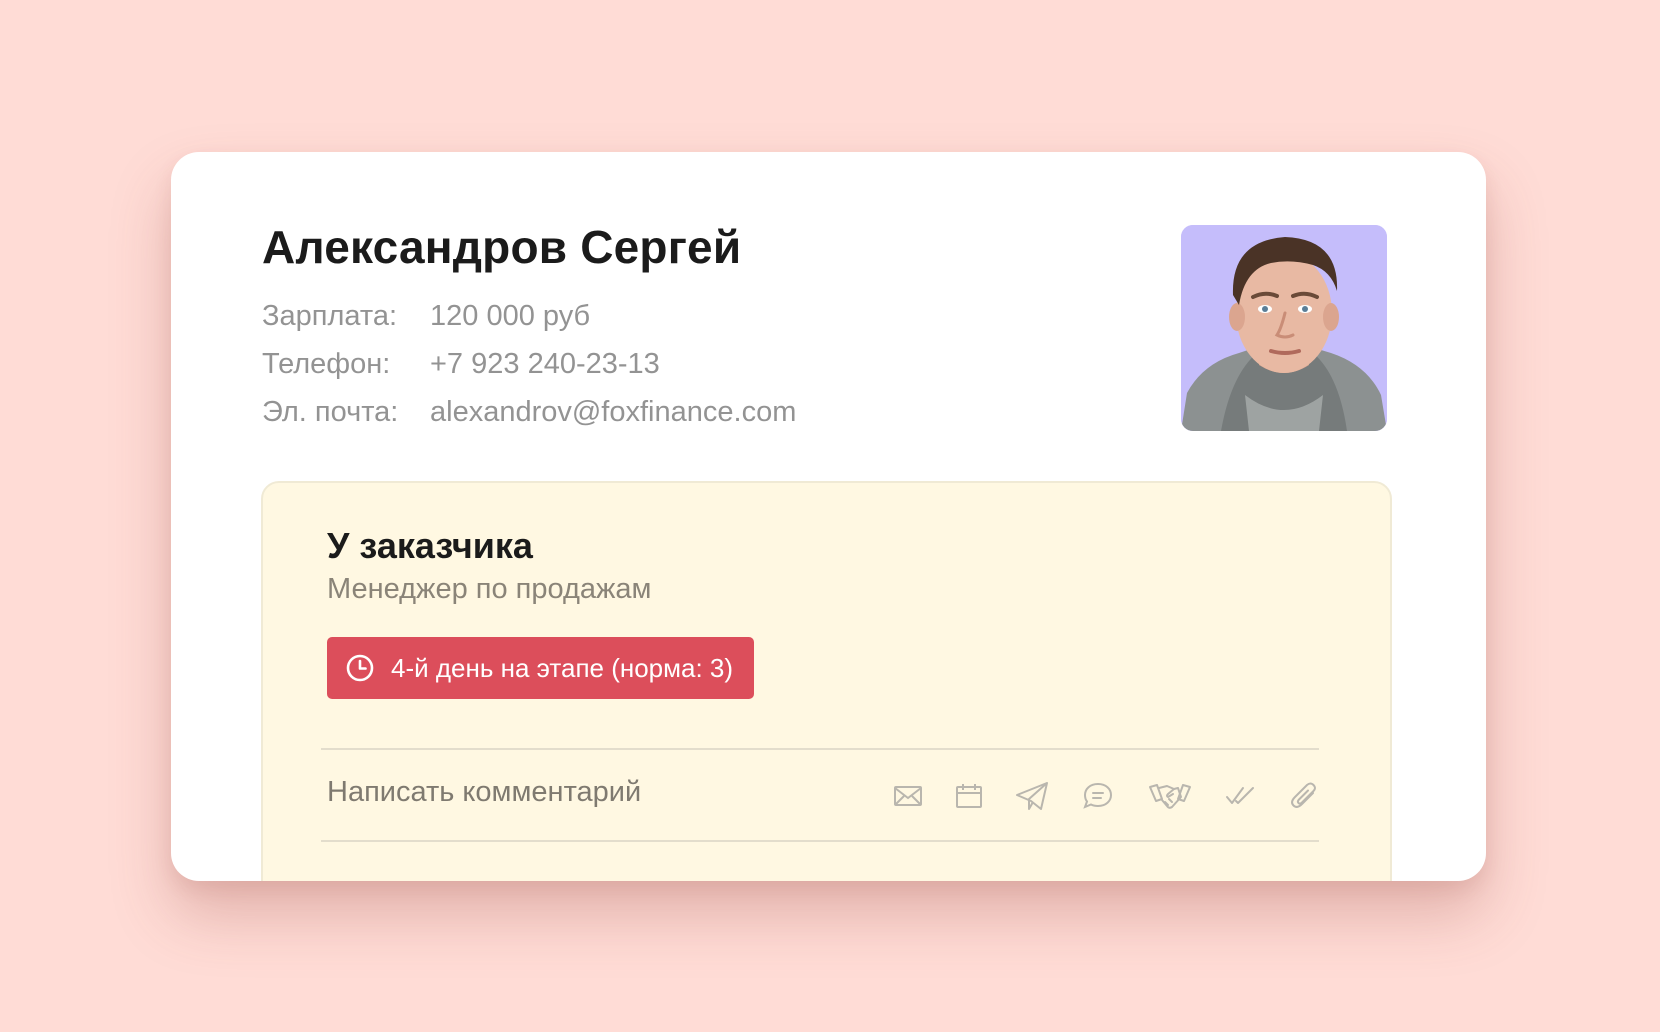 The width and height of the screenshot is (1660, 1032). Describe the element at coordinates (502, 247) in the screenshot. I see `candidate-name: Александров Сергей` at that location.